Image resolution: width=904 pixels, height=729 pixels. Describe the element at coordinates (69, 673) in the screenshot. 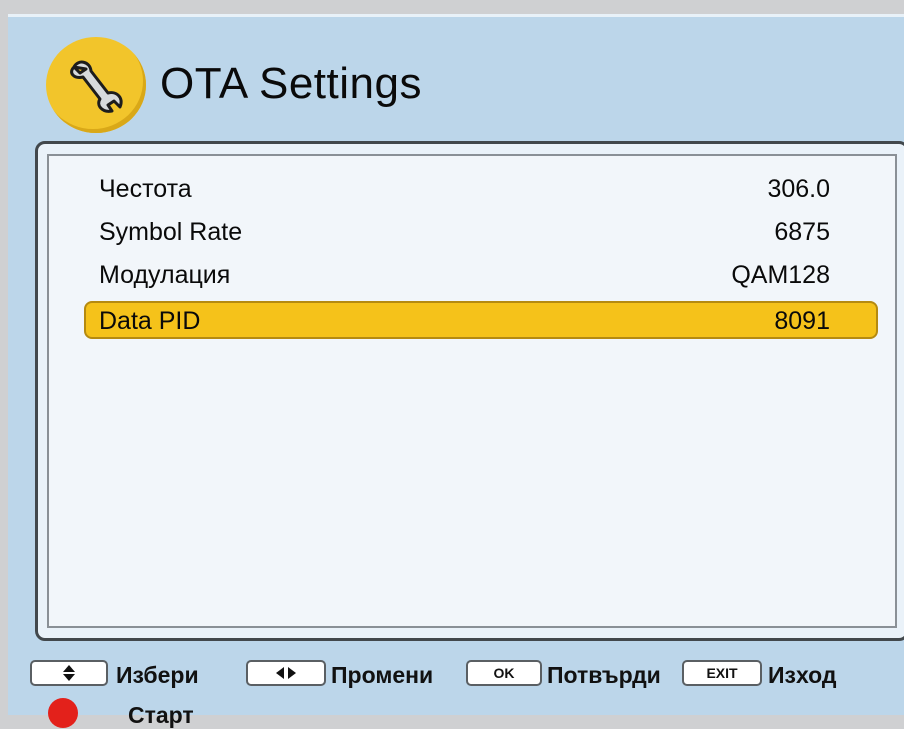

I see `up-down-arrows-icon` at that location.